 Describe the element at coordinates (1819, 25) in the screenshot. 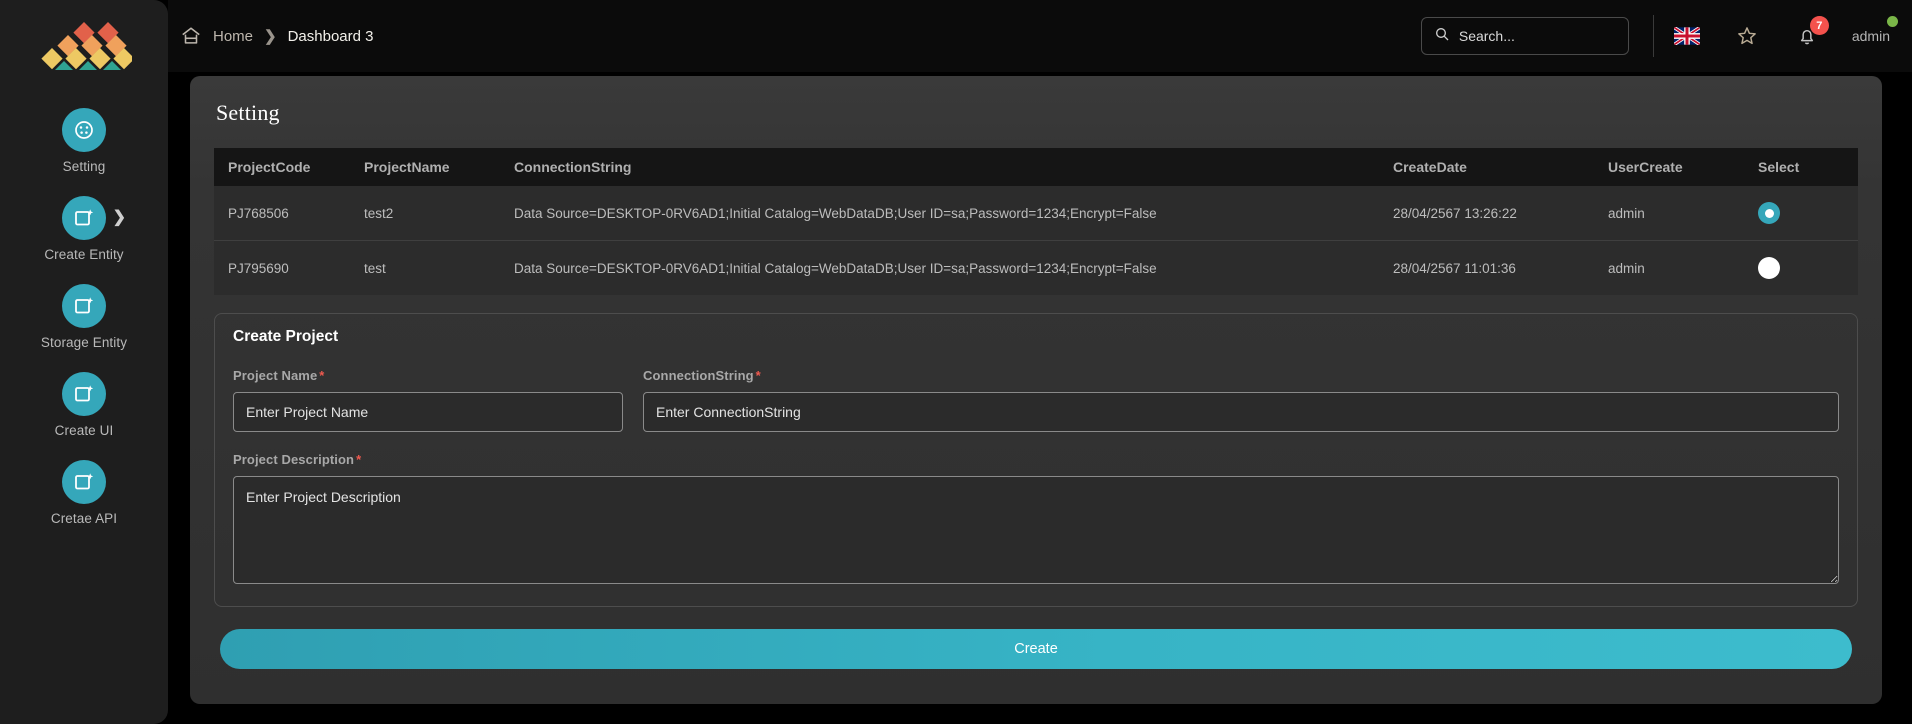

I see `notification-badge: 7` at that location.